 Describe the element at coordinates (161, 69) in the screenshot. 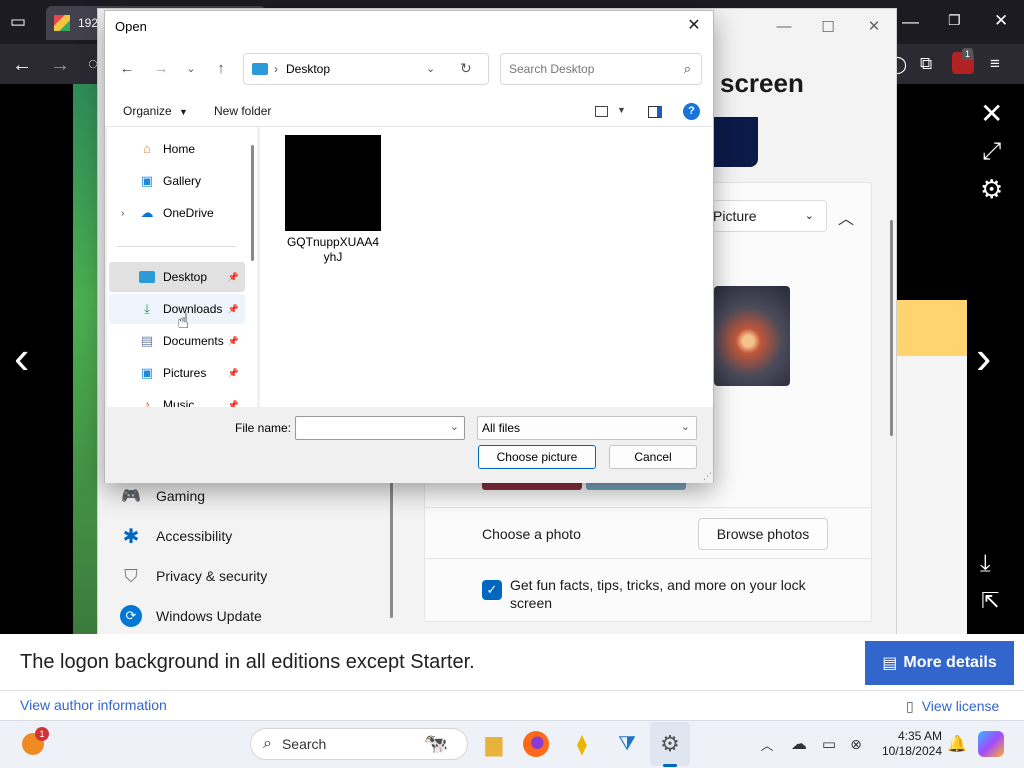

I see `forward-arrow-icon: →` at that location.